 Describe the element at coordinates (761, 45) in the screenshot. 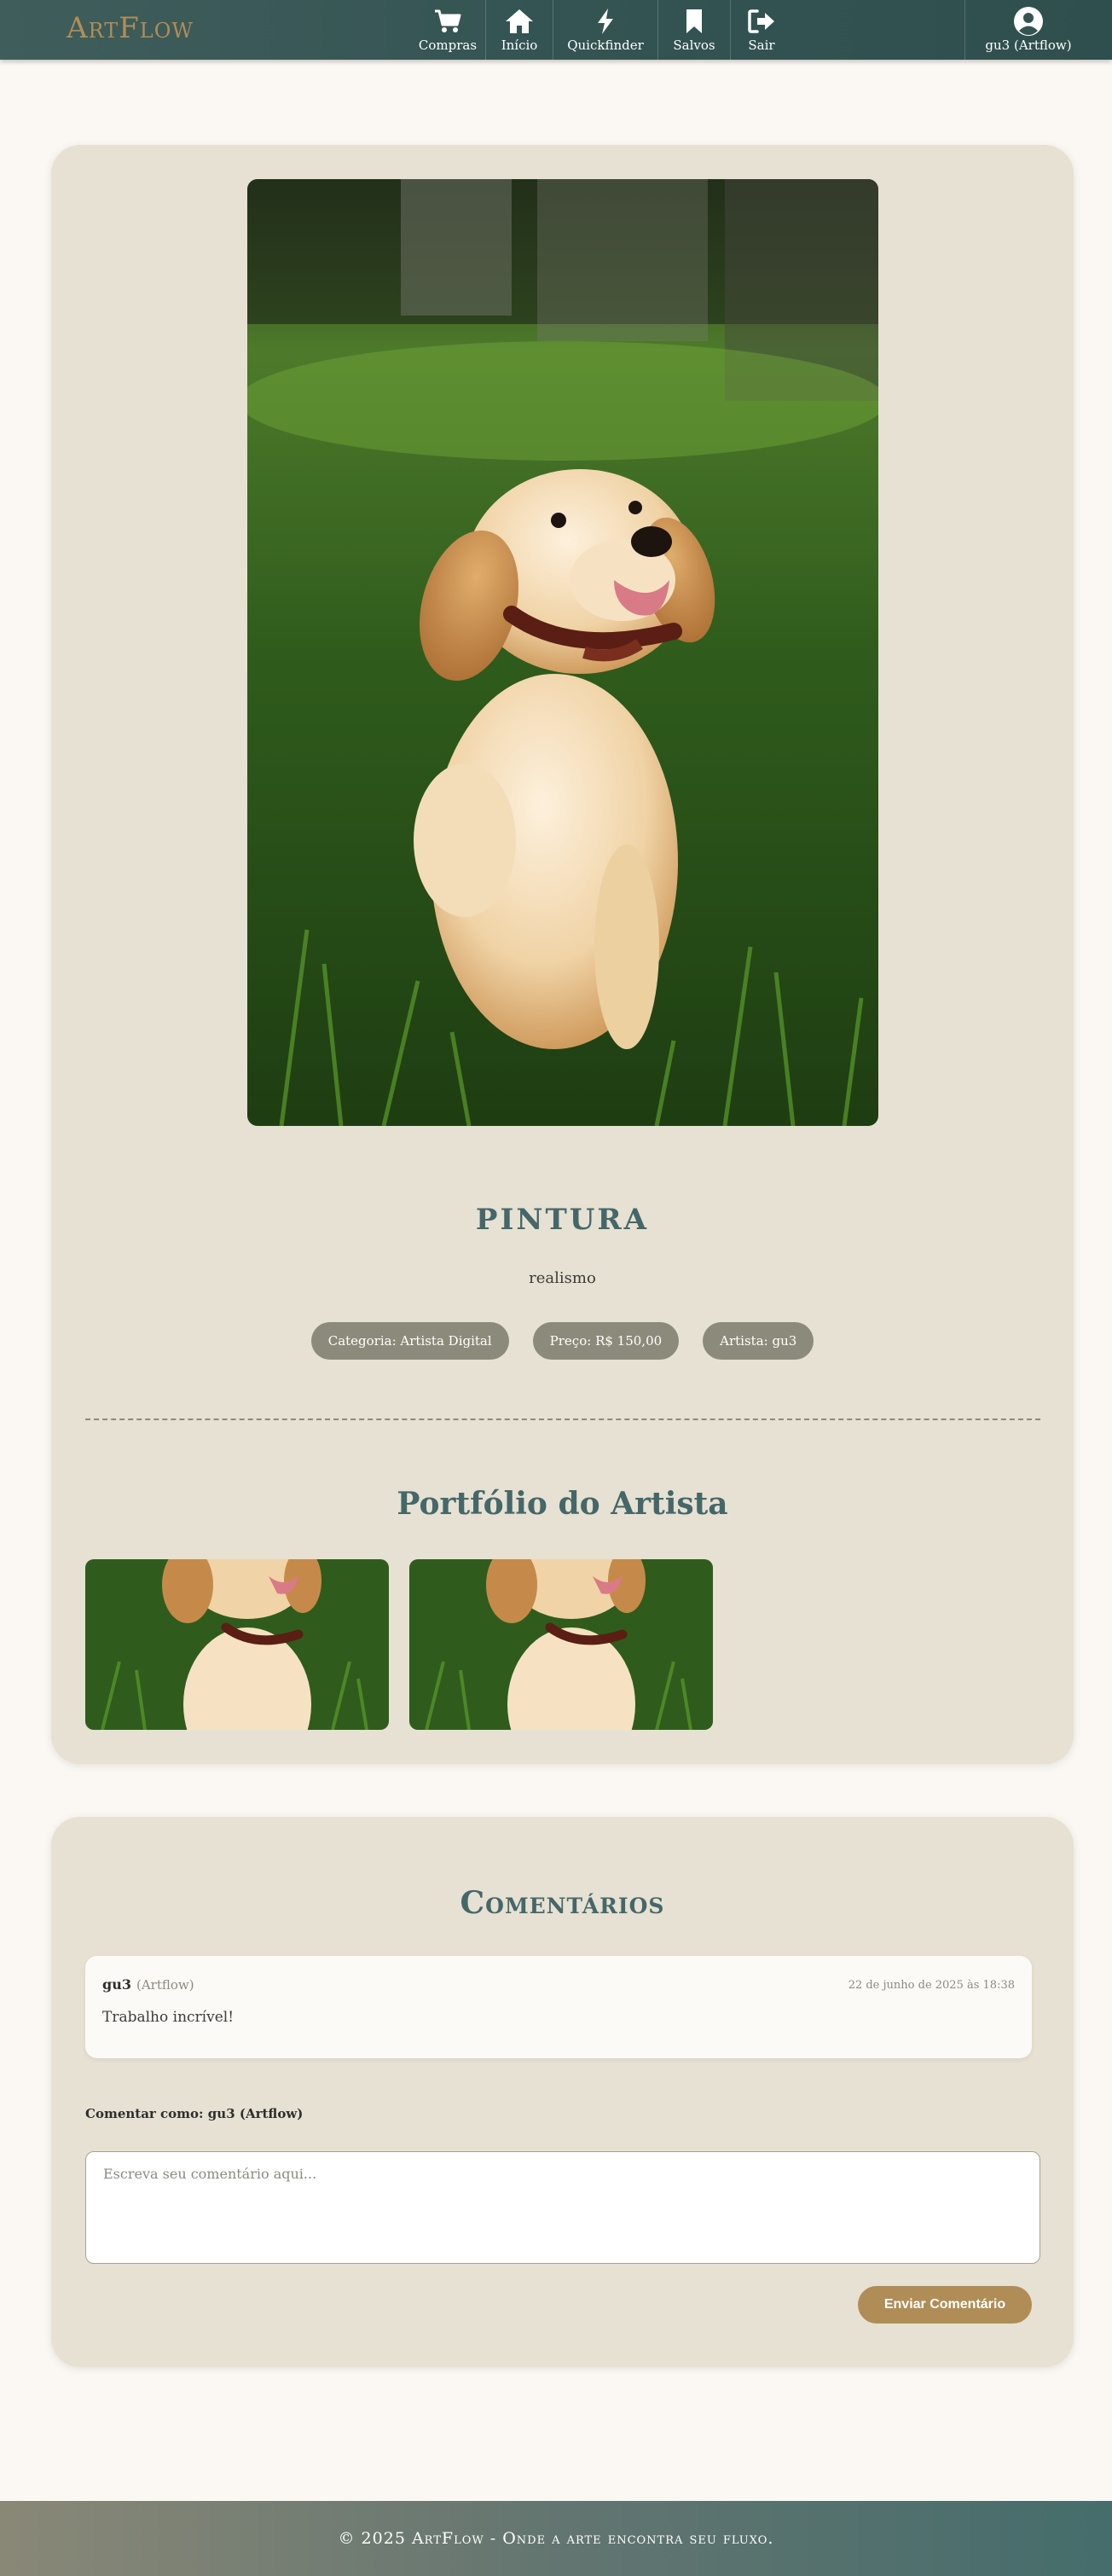

I see `nav-sair-label: Sair` at that location.